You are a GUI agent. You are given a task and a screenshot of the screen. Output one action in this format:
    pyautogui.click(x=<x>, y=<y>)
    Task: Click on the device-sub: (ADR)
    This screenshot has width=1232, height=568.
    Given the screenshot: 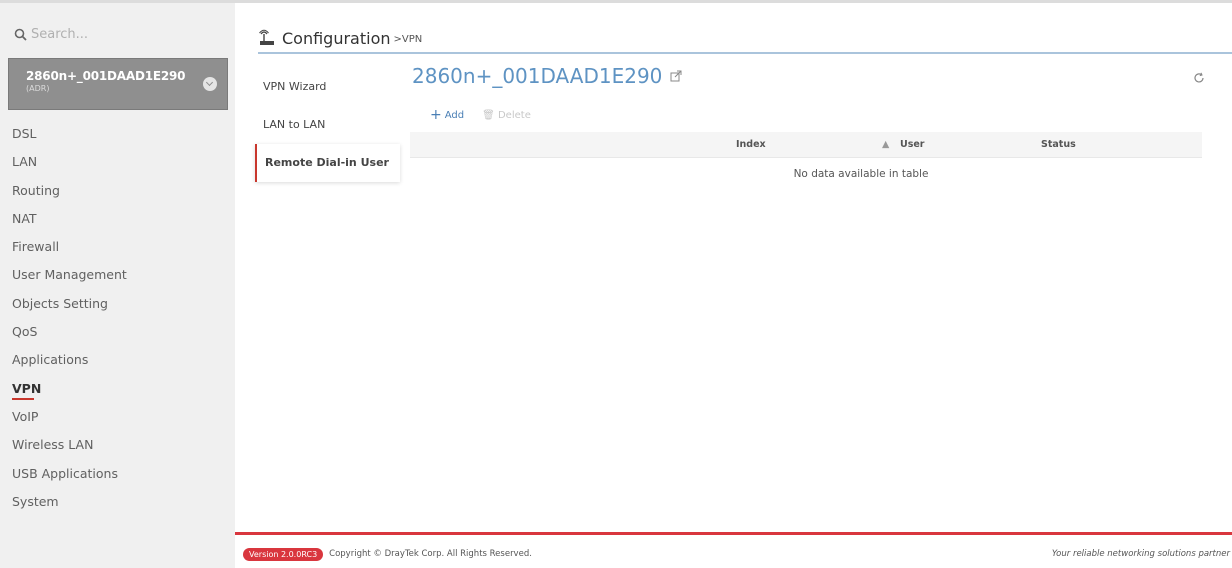 What is the action you would take?
    pyautogui.click(x=38, y=88)
    